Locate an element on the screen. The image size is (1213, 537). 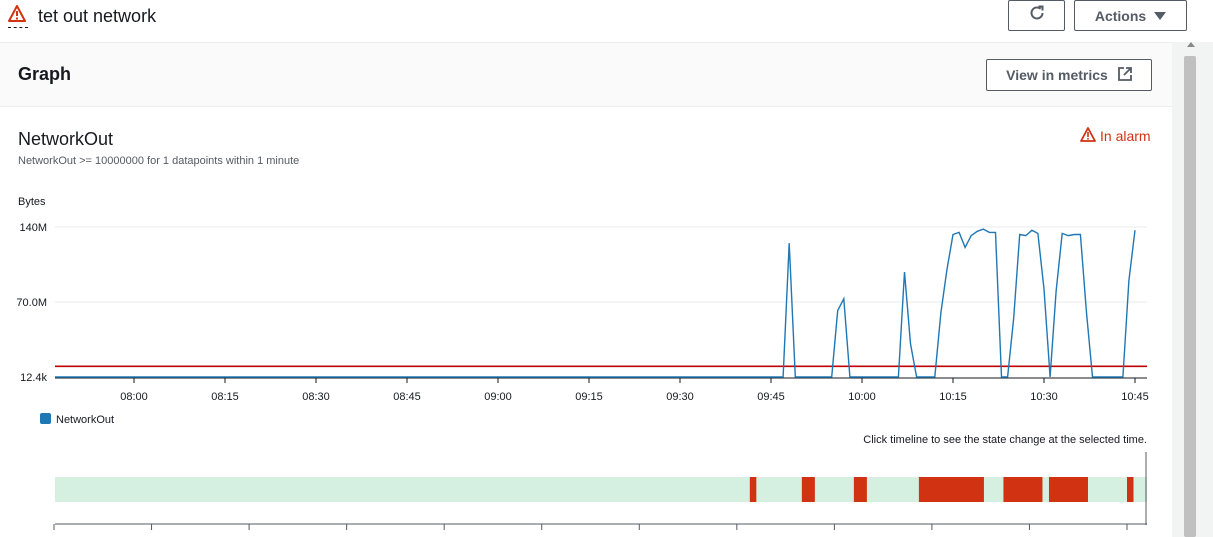
x-tick-label: 09:15 is located at coordinates (589, 397).